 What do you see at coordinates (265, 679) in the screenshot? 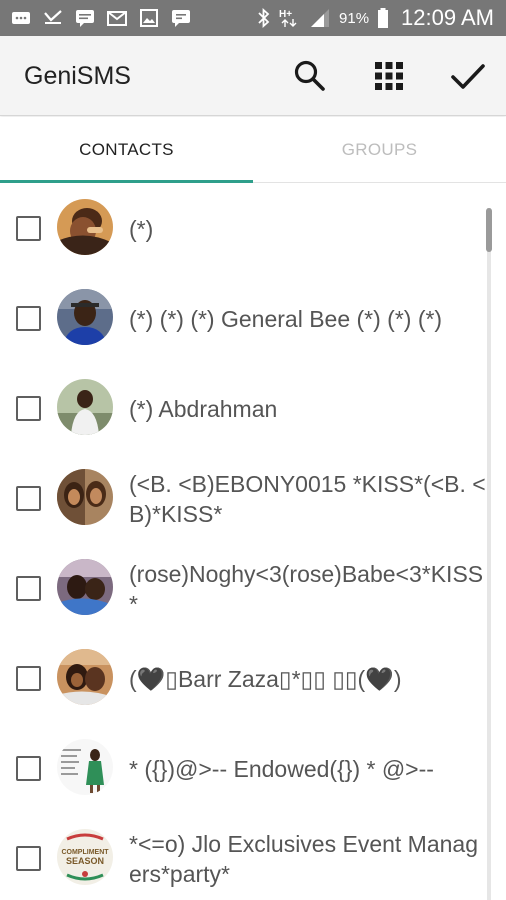
I see `contact-name: (🖤▯Barr Zaza▯*▯▯ ▯▯(🖤)` at bounding box center [265, 679].